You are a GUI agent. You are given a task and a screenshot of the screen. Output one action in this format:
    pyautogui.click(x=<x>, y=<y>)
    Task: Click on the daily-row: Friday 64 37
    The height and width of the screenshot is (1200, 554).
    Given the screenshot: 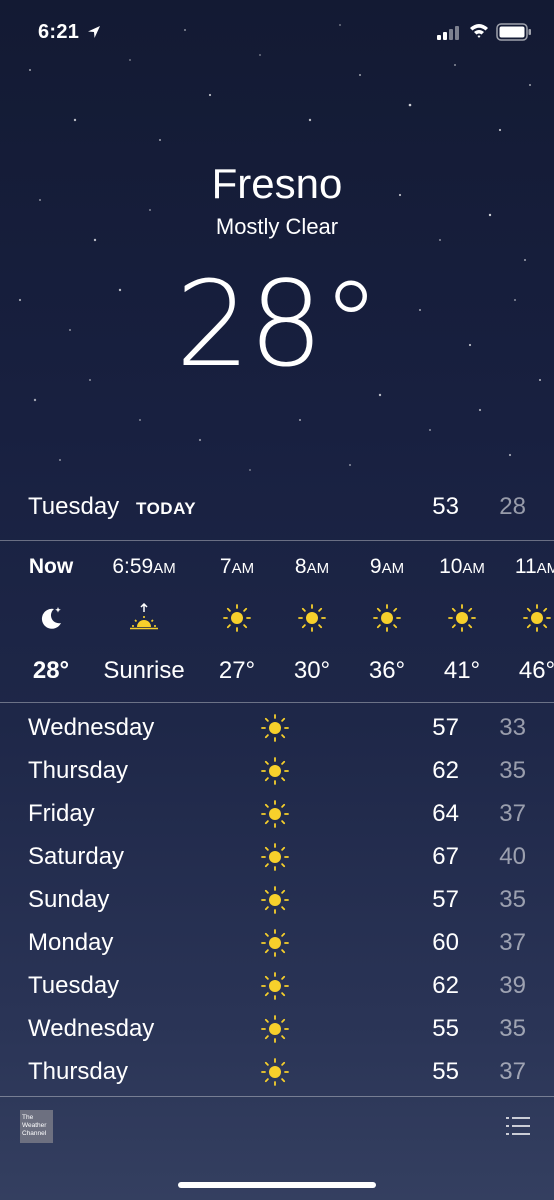 What is the action you would take?
    pyautogui.click(x=277, y=815)
    